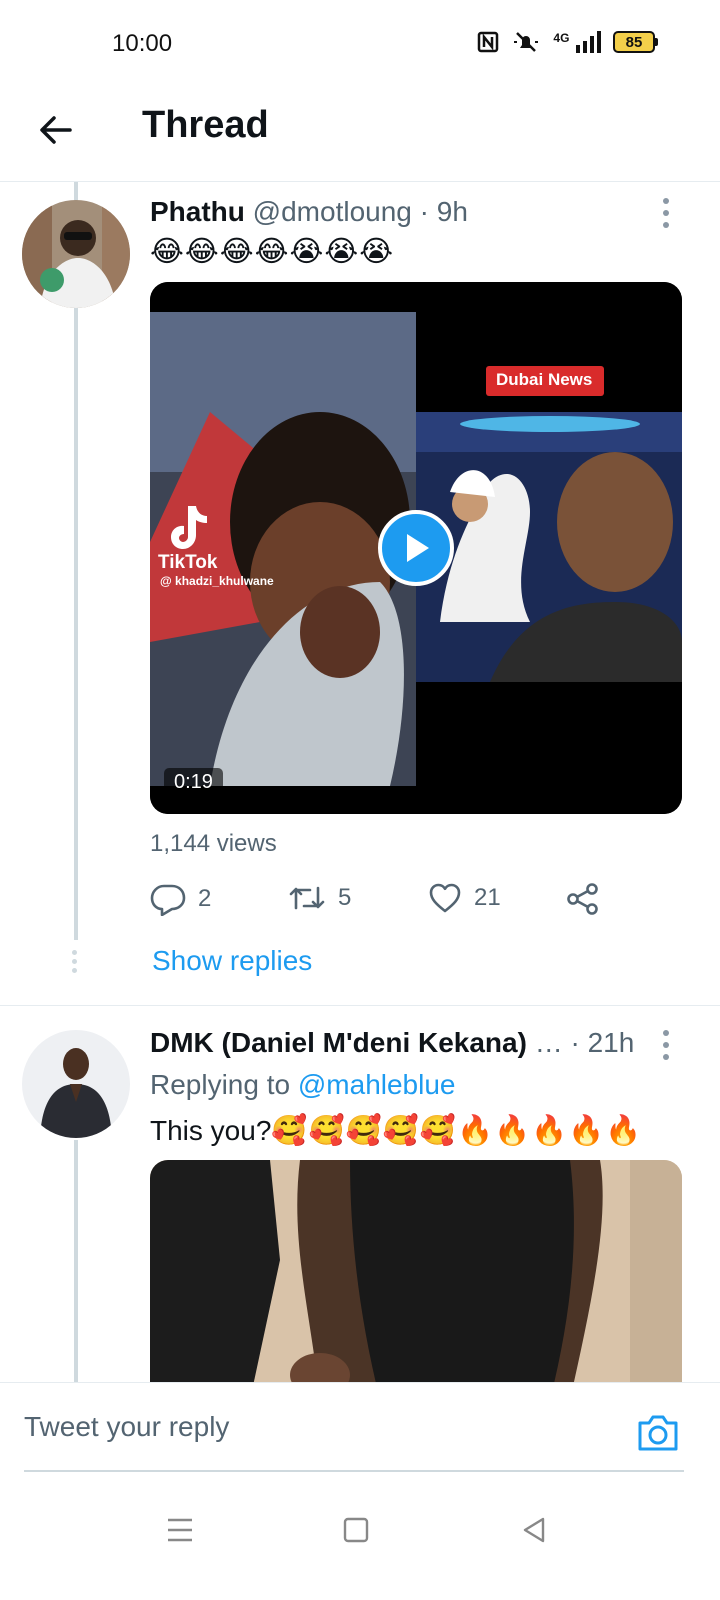 The width and height of the screenshot is (720, 1600). I want to click on back-button, so click(56, 130).